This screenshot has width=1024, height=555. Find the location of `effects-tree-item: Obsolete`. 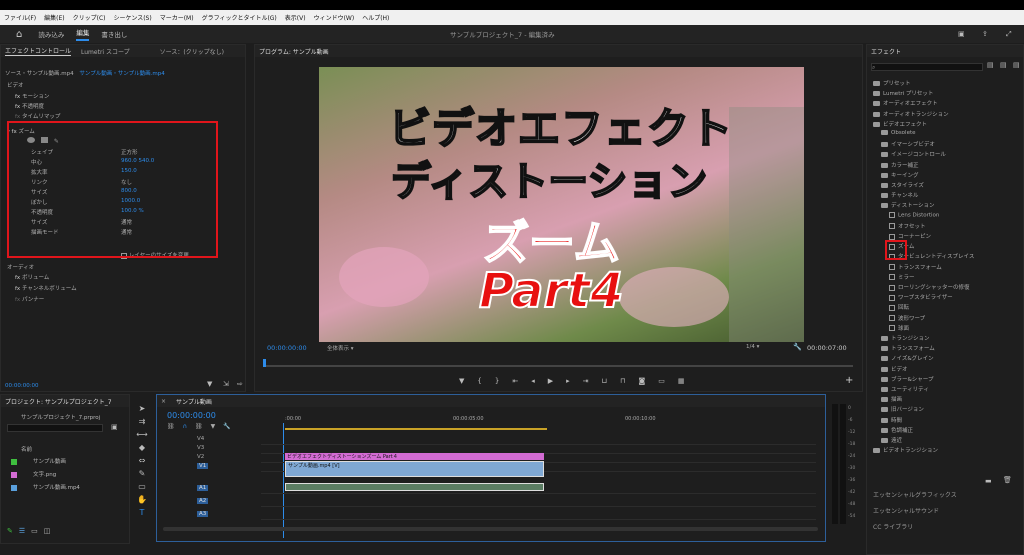

effects-tree-item: Obsolete is located at coordinates (898, 133).